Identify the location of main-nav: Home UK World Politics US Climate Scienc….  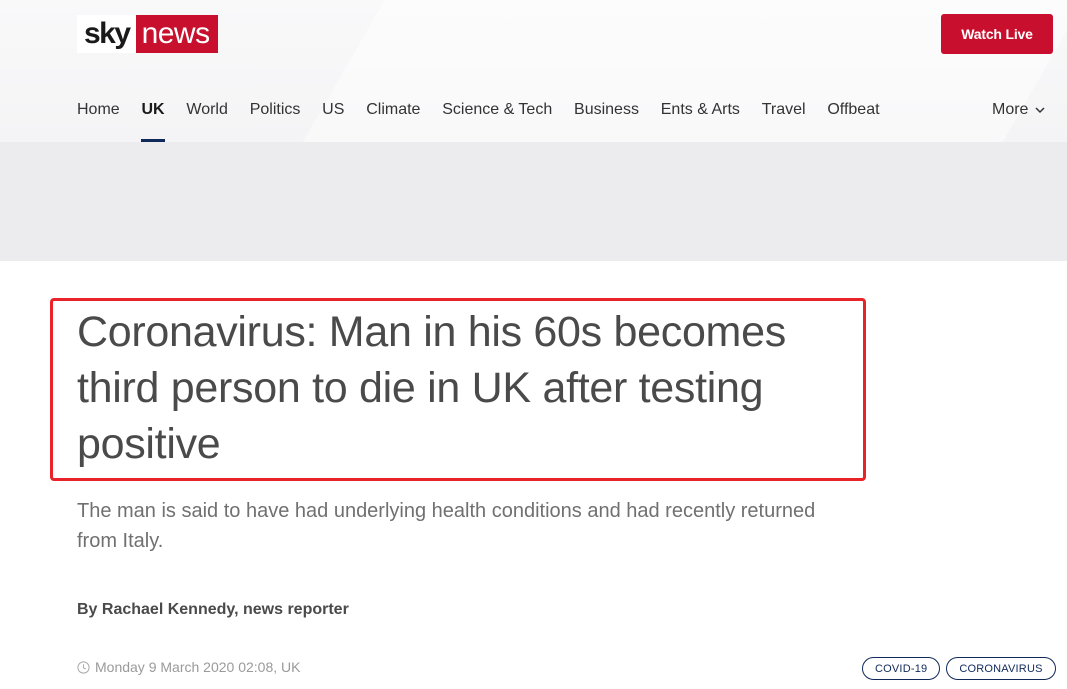
(489, 119).